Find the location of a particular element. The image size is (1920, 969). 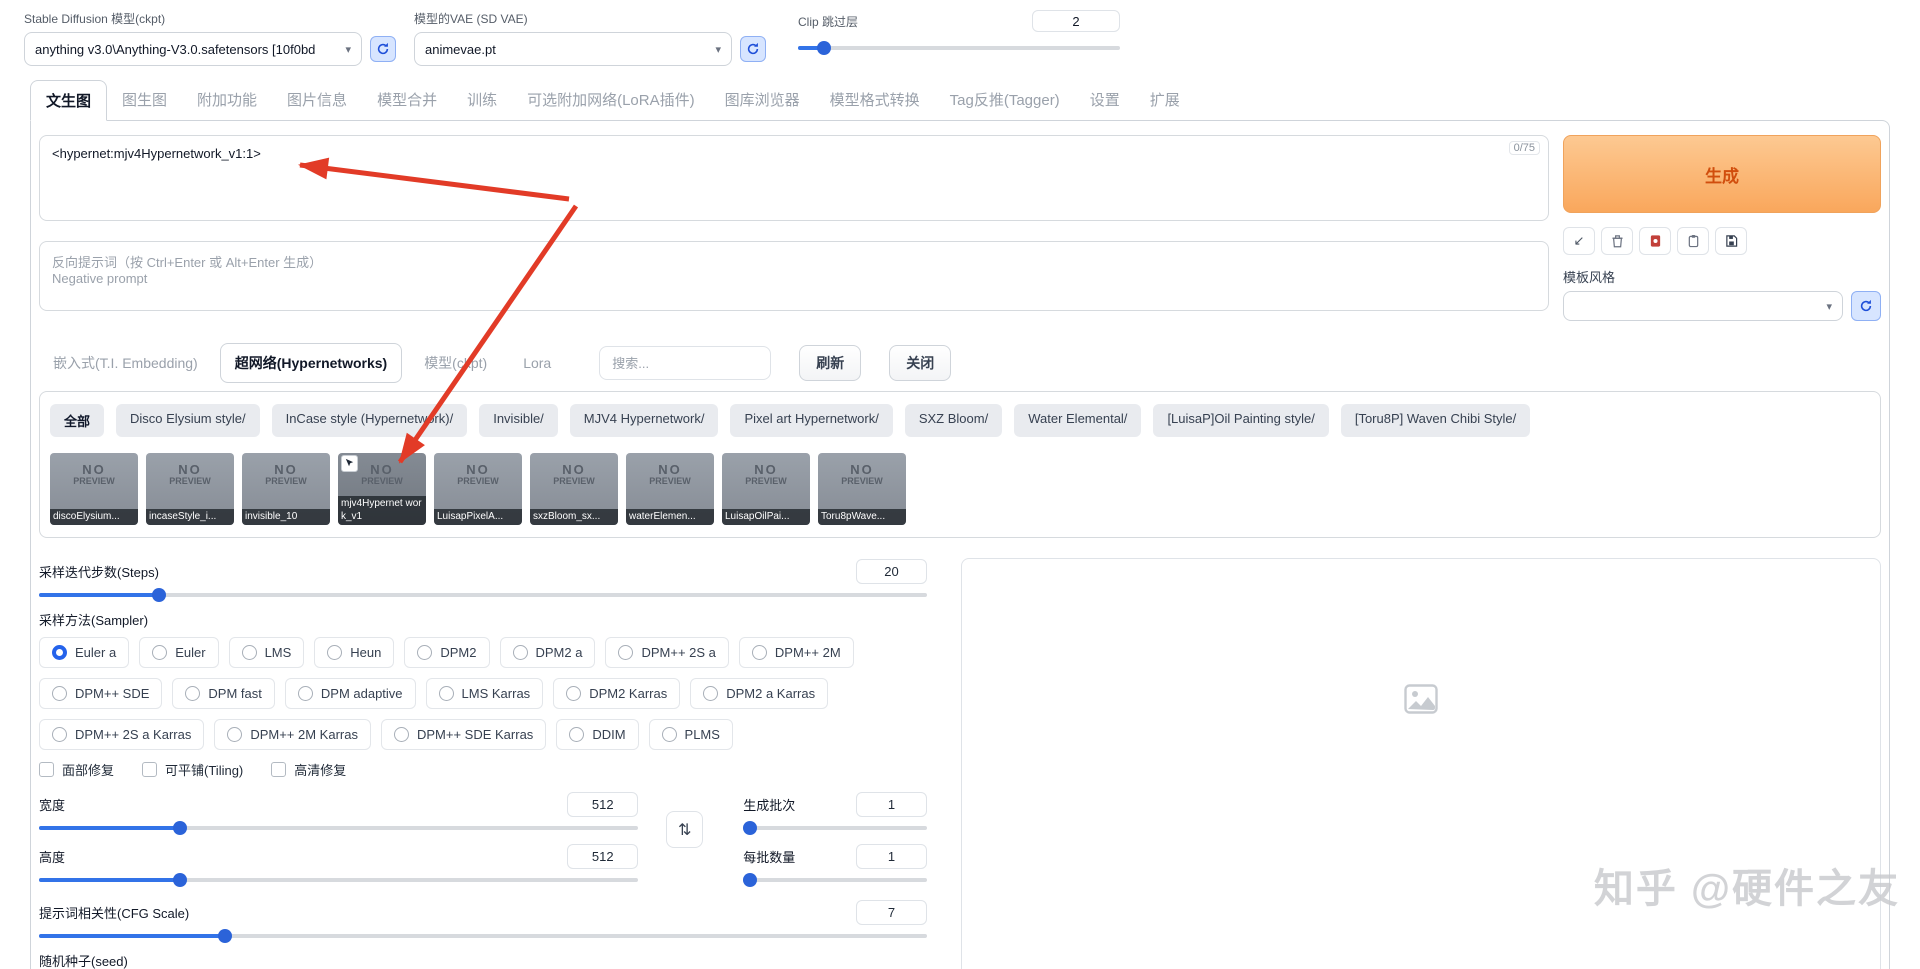

tab-image-browser: 图库浏览器 is located at coordinates (762, 100).